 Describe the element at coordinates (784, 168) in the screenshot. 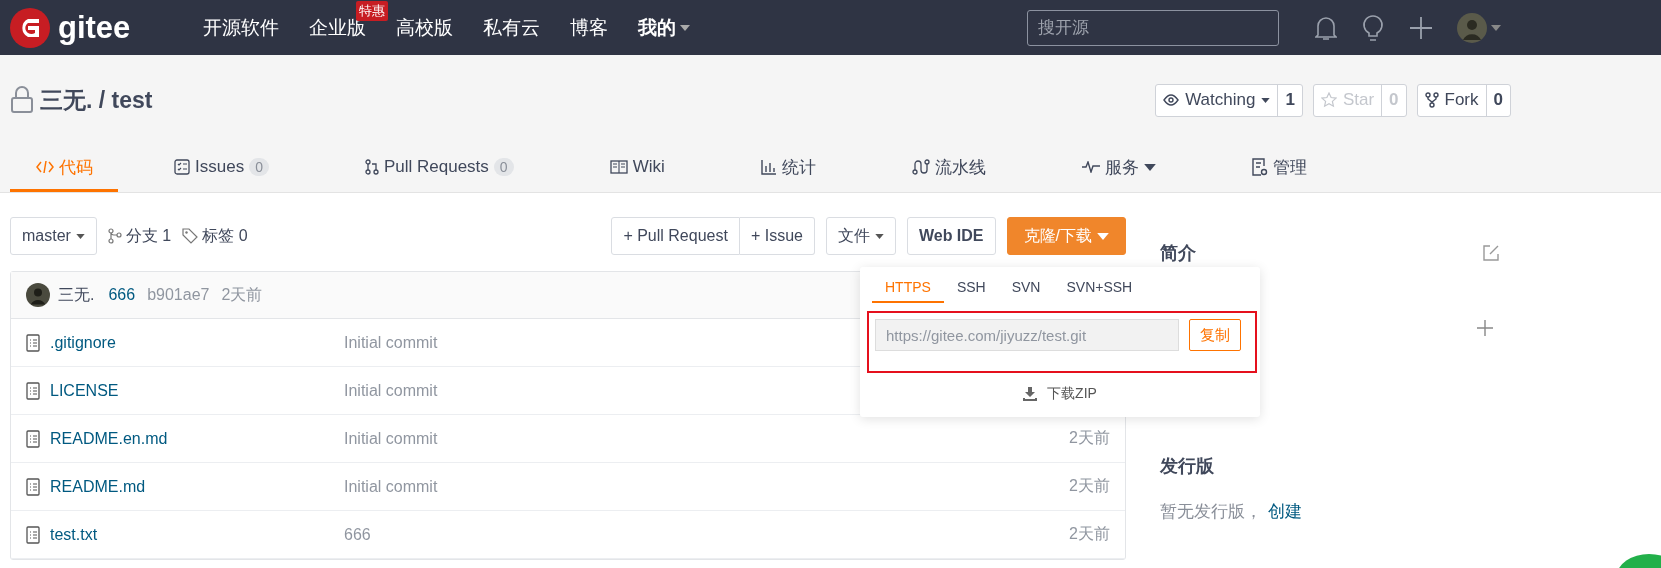

I see `repo-tab: 统计` at that location.